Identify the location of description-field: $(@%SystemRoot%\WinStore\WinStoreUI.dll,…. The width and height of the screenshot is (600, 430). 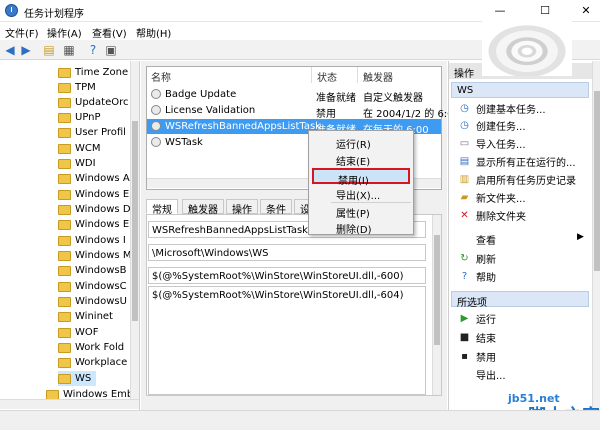
(287, 340).